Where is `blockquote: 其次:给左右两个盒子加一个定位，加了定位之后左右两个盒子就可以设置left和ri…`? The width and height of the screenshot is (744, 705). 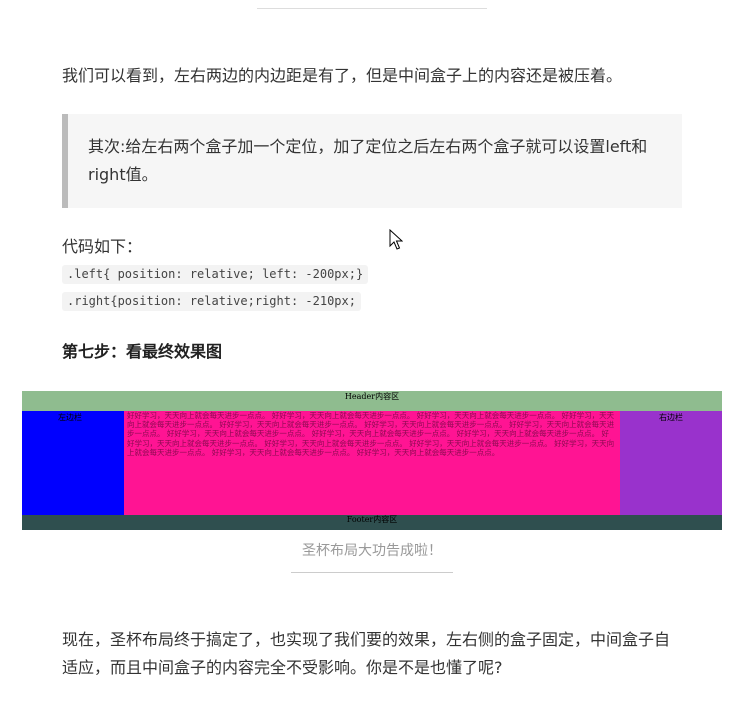 blockquote: 其次:给左右两个盒子加一个定位，加了定位之后左右两个盒子就可以设置left和ri… is located at coordinates (372, 161).